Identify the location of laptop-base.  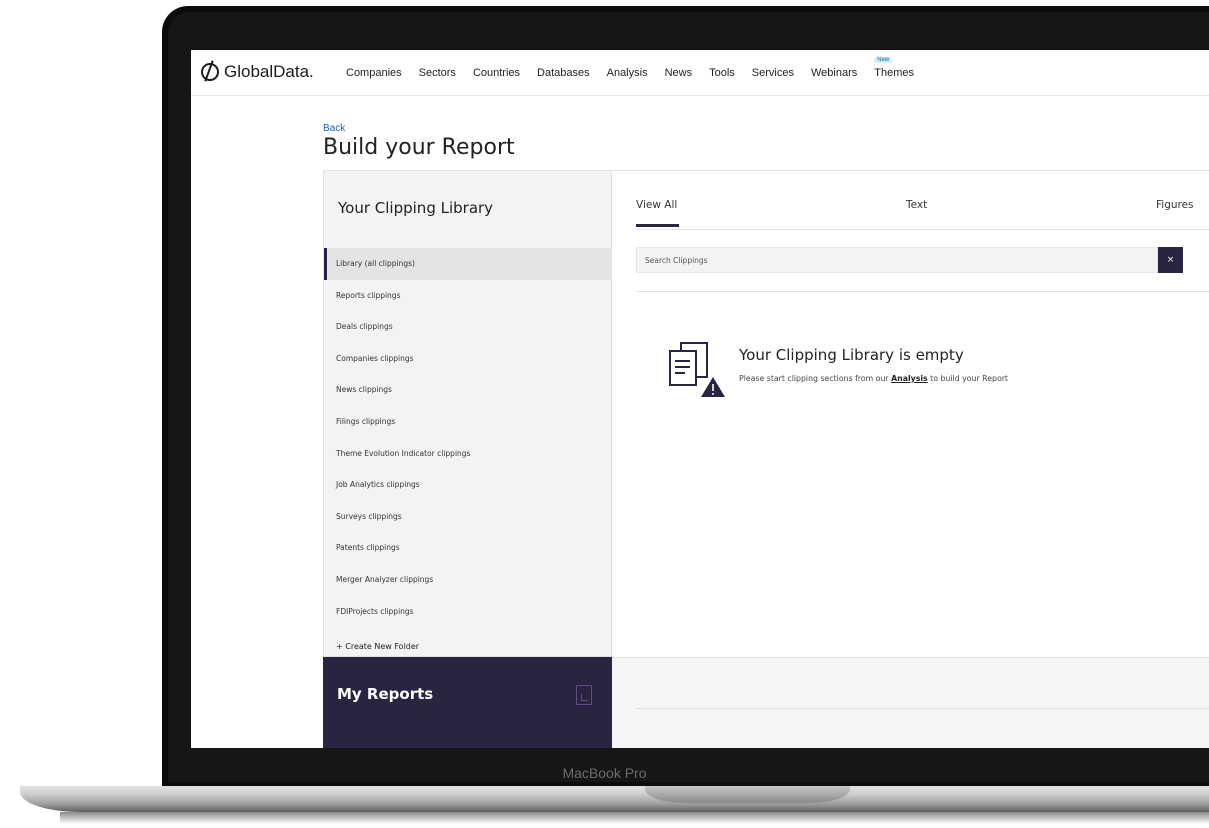
(614, 799).